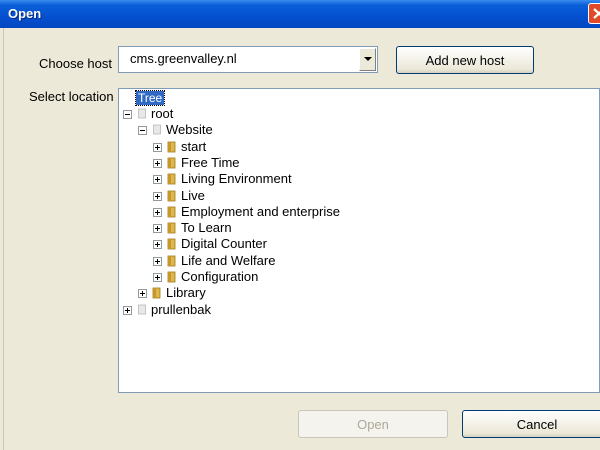 The image size is (600, 450). I want to click on tree-item: Digital Counter, so click(353, 244).